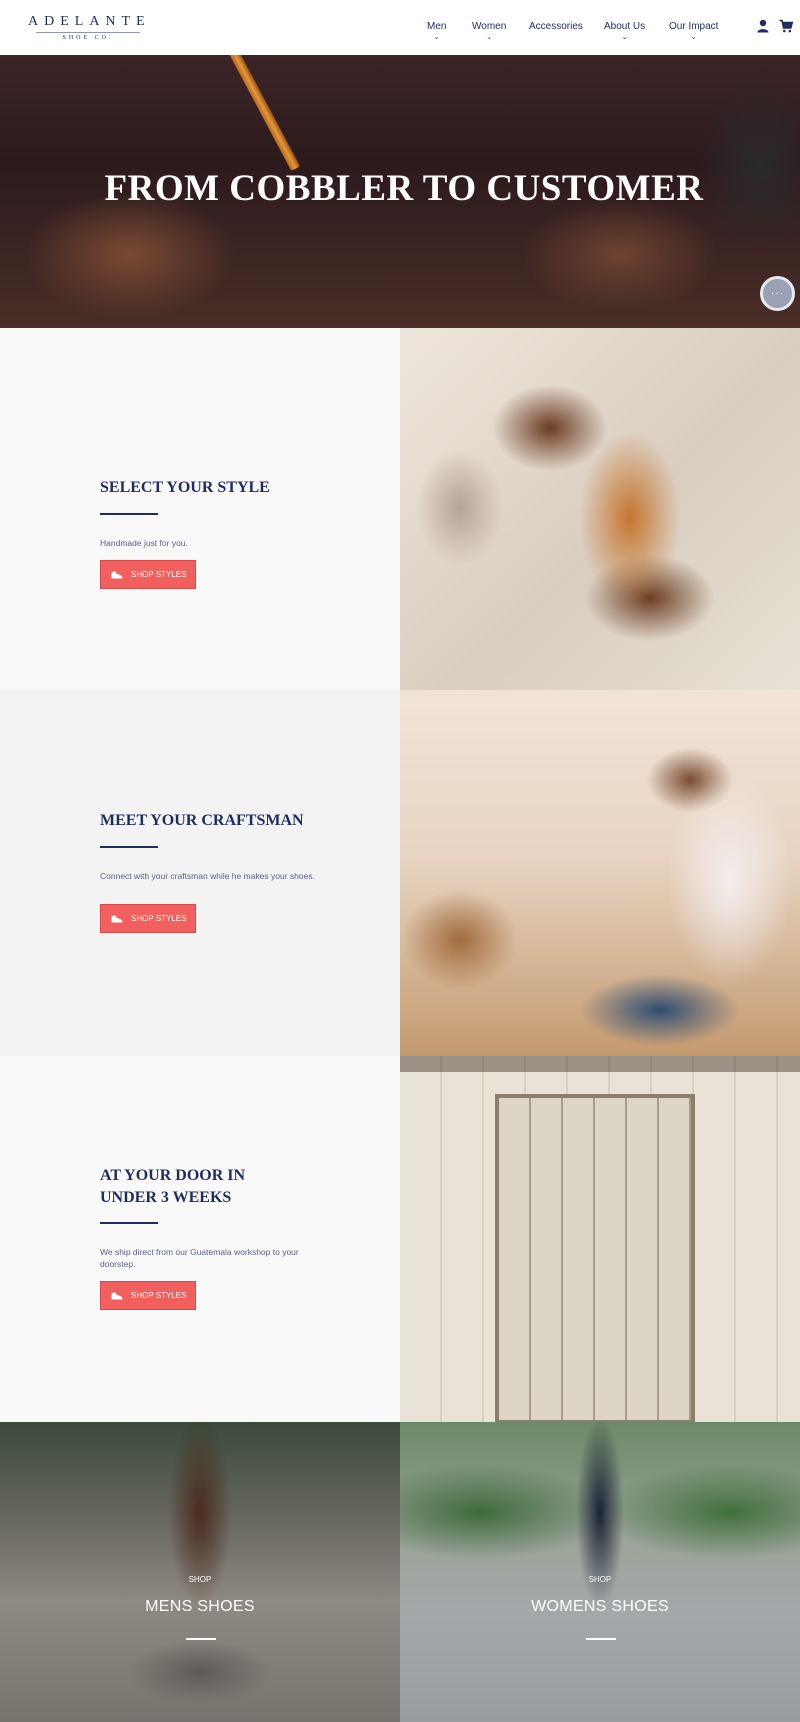 Image resolution: width=800 pixels, height=1722 pixels. Describe the element at coordinates (173, 1186) in the screenshot. I see `feature-title: AT YOUR DOOR IN UNDER 3 WEEKS` at that location.